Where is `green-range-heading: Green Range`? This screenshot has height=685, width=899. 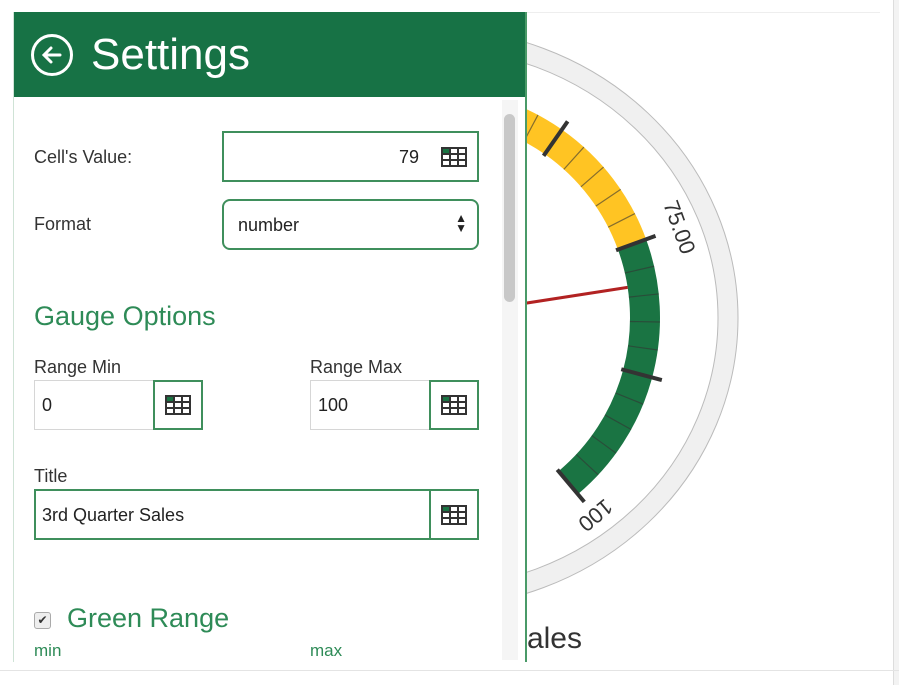 green-range-heading: Green Range is located at coordinates (148, 618).